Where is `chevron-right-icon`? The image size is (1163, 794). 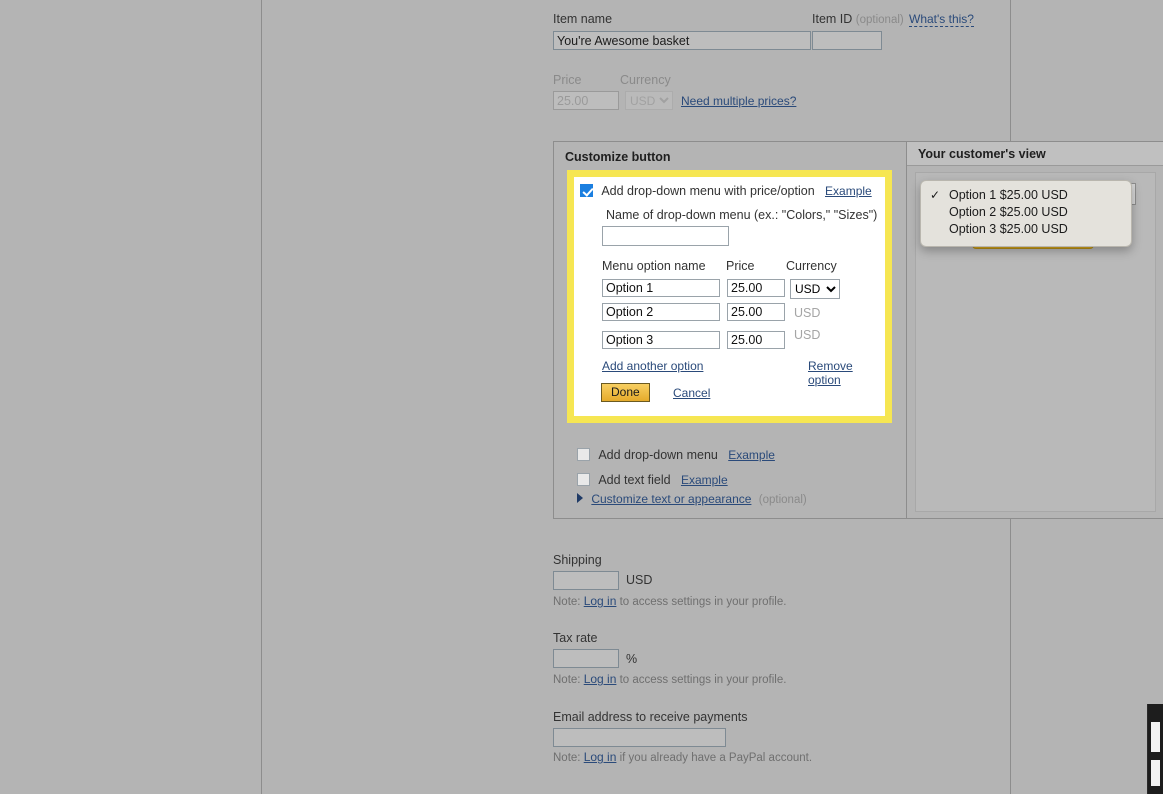
chevron-right-icon is located at coordinates (580, 498).